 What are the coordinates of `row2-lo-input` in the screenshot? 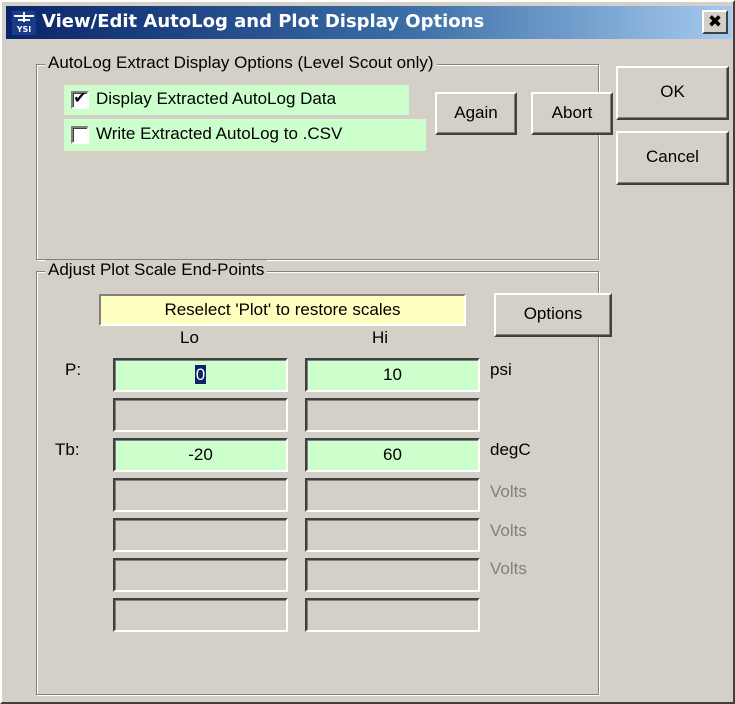 It's located at (200, 415).